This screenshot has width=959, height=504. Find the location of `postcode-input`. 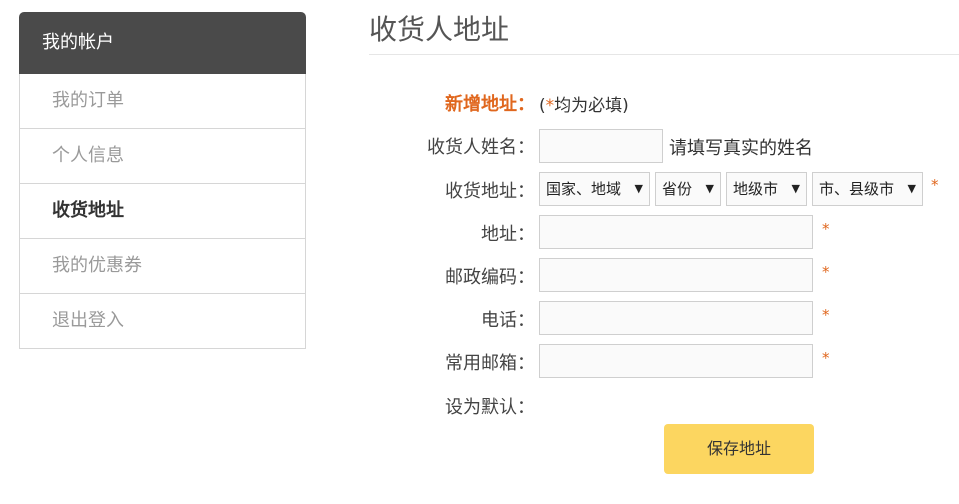

postcode-input is located at coordinates (676, 275).